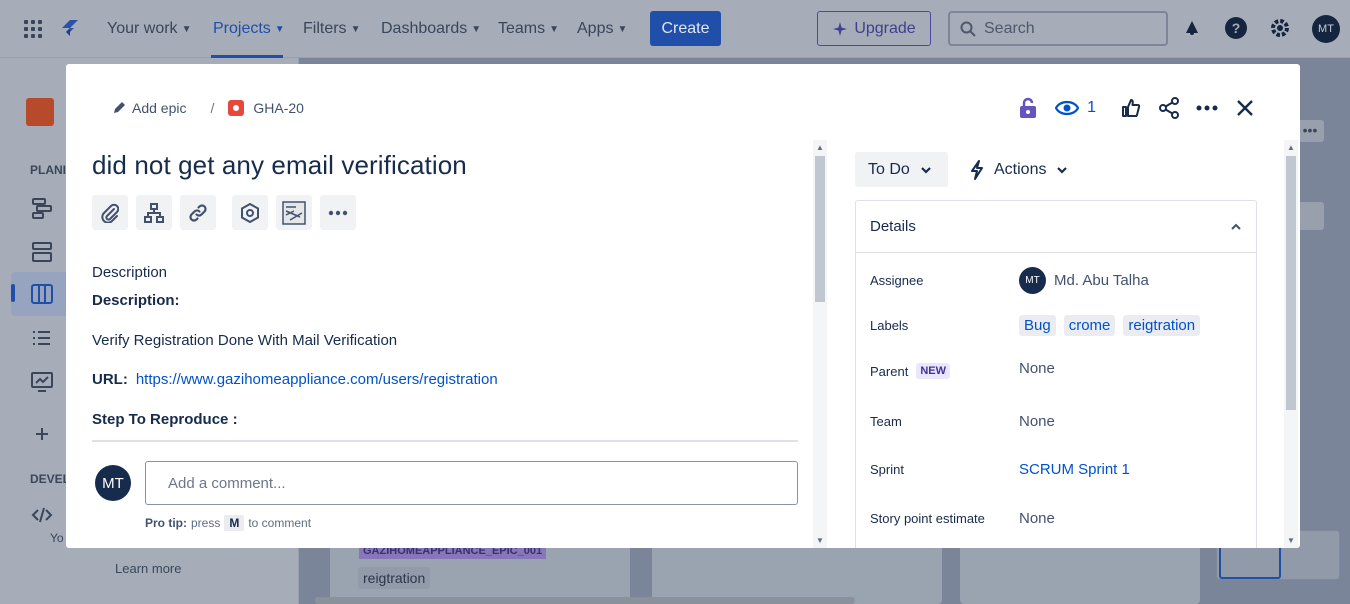  I want to click on actions-dropdown: Actions, so click(1019, 169).